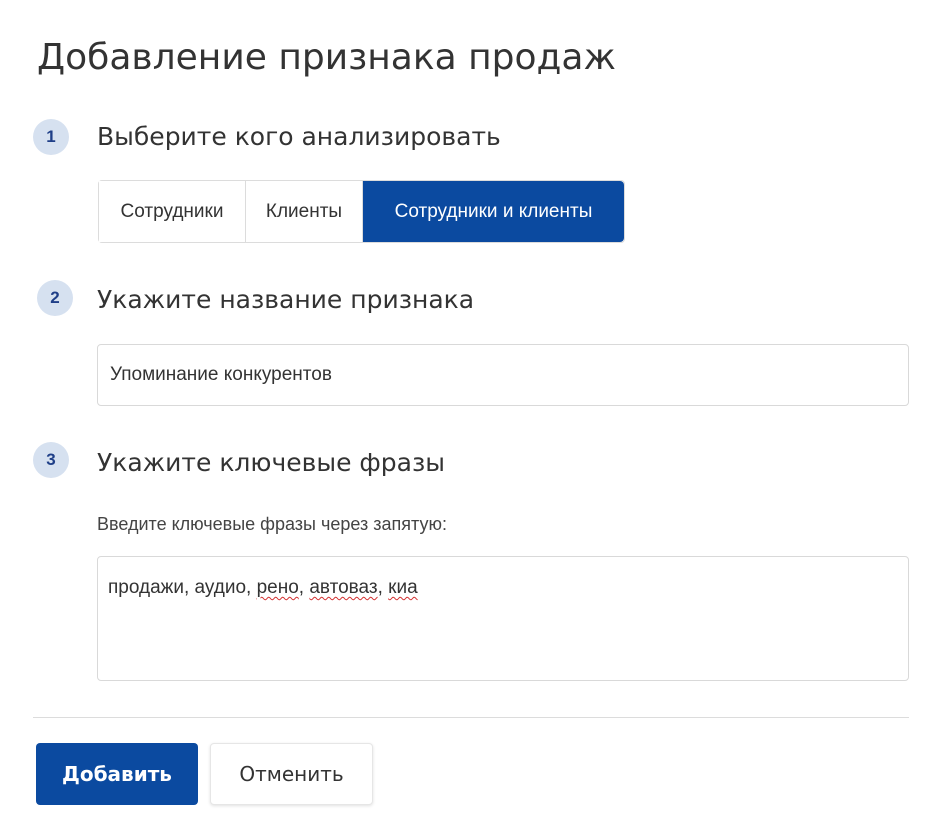 This screenshot has width=934, height=838. I want to click on page-title: Добавление признака продаж, so click(326, 57).